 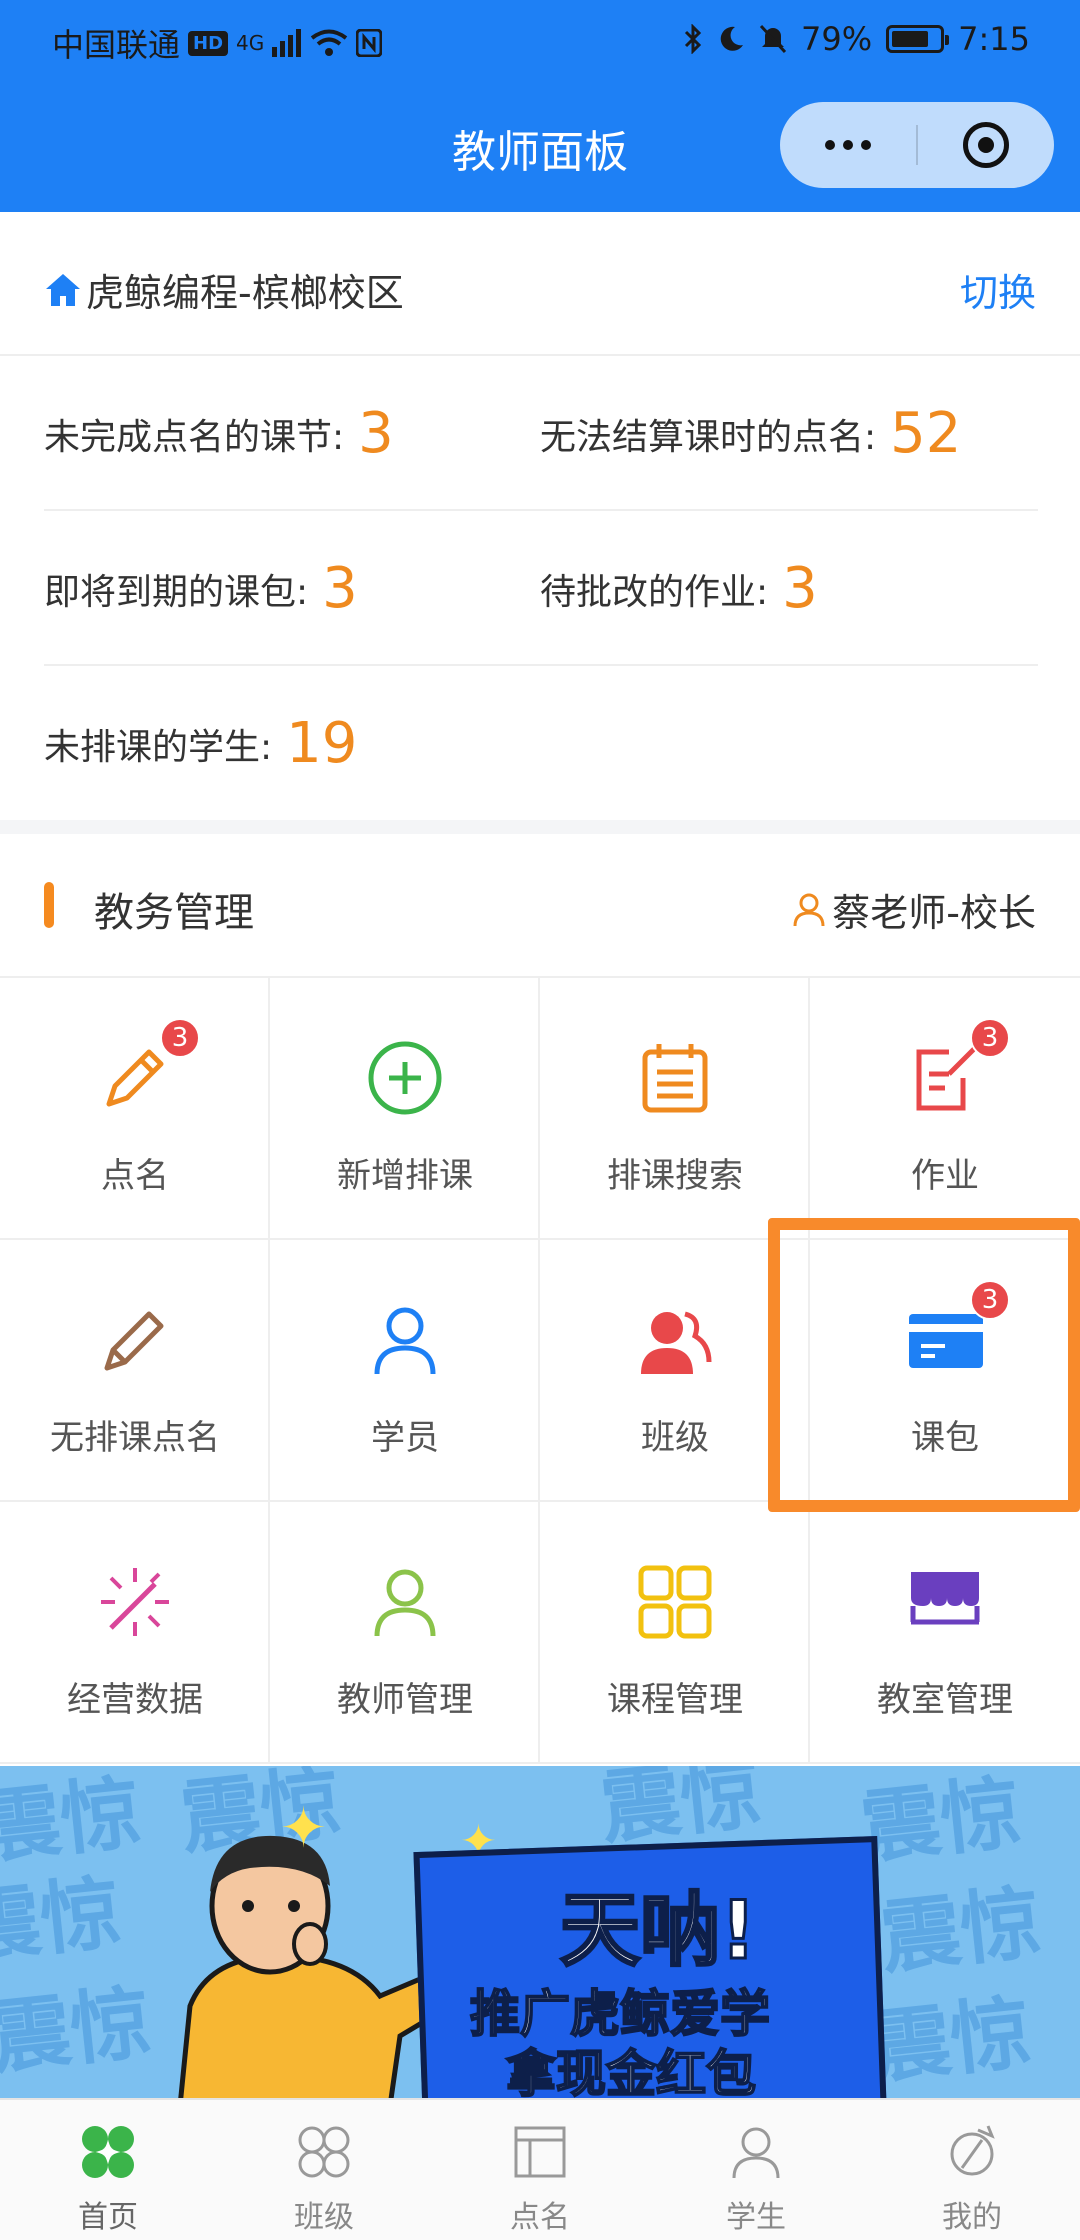 I want to click on battery-percent: 79%, so click(x=837, y=39).